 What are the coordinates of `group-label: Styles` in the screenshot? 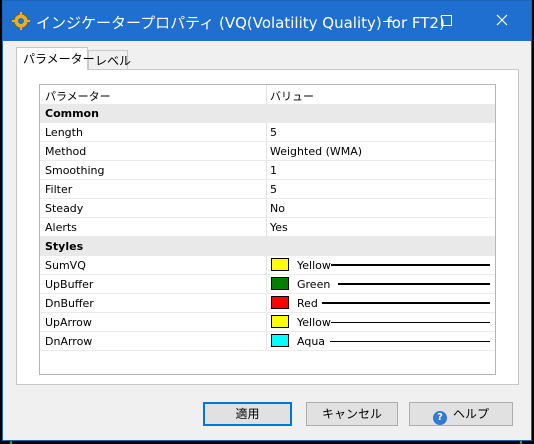 It's located at (64, 246).